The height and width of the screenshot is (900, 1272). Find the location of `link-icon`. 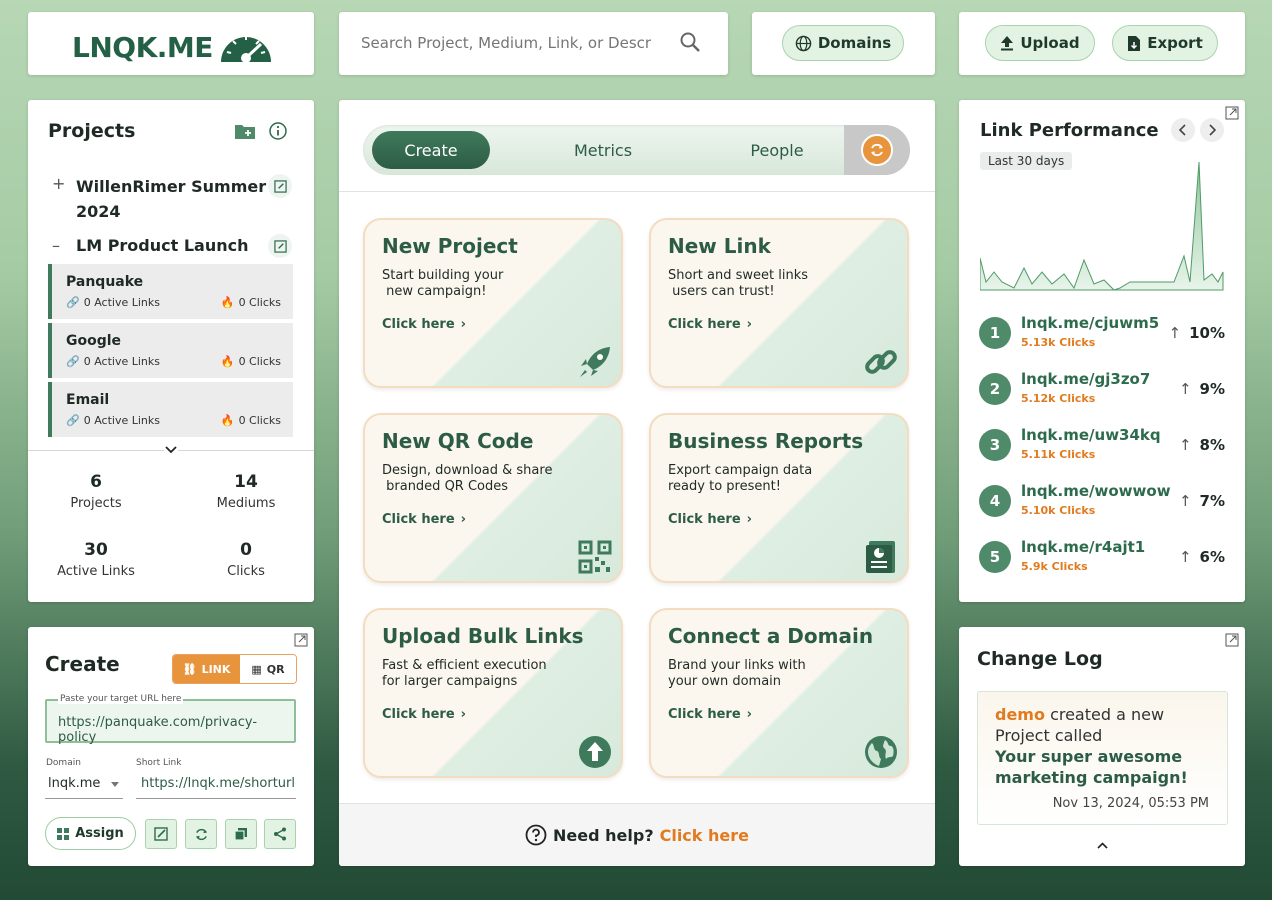

link-icon is located at coordinates (881, 362).